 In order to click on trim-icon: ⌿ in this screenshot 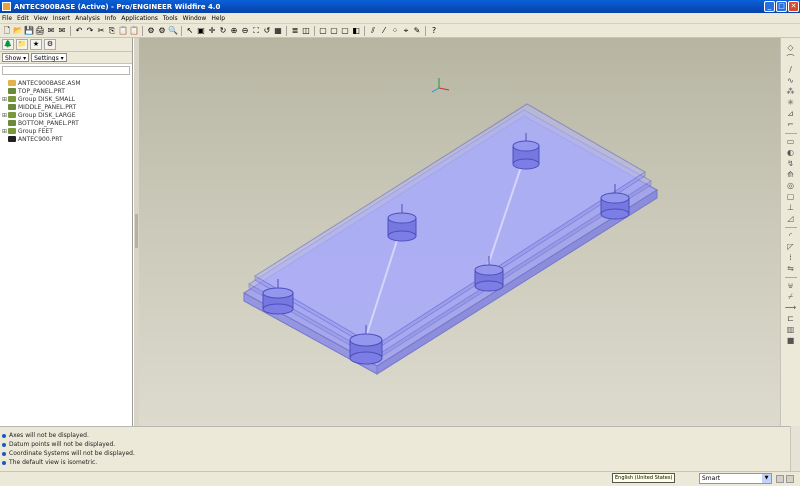, I will do `click(791, 297)`.